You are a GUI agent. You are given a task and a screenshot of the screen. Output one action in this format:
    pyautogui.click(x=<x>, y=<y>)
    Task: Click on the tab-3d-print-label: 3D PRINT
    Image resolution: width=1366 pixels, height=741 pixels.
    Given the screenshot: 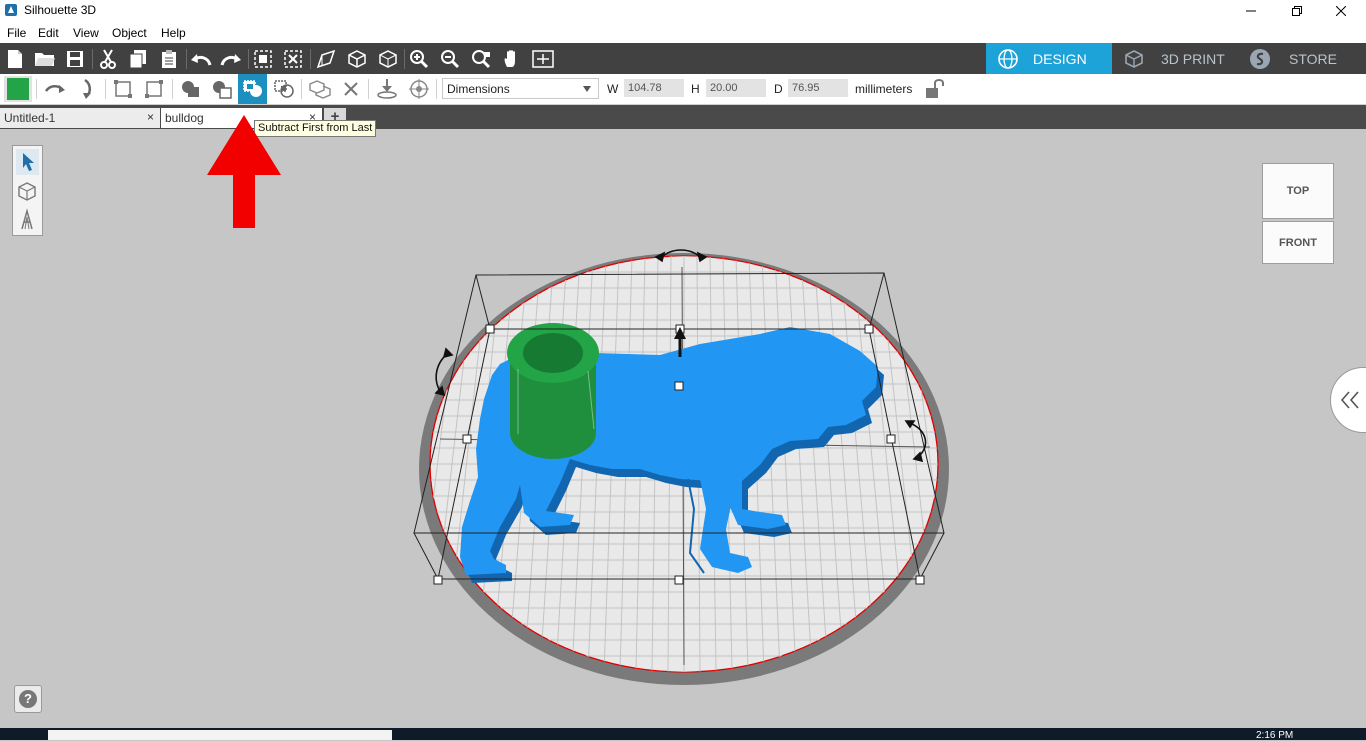 What is the action you would take?
    pyautogui.click(x=1193, y=58)
    